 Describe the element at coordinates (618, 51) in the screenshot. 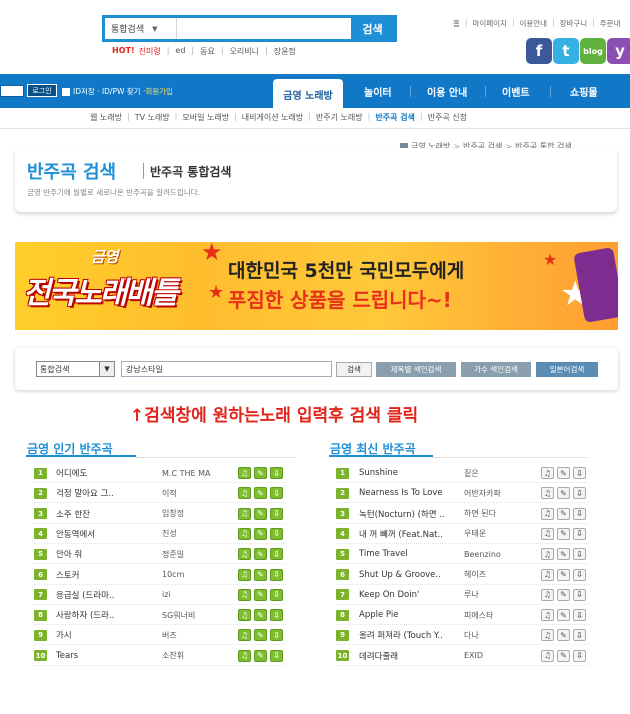

I see `yozm-icon: y` at that location.